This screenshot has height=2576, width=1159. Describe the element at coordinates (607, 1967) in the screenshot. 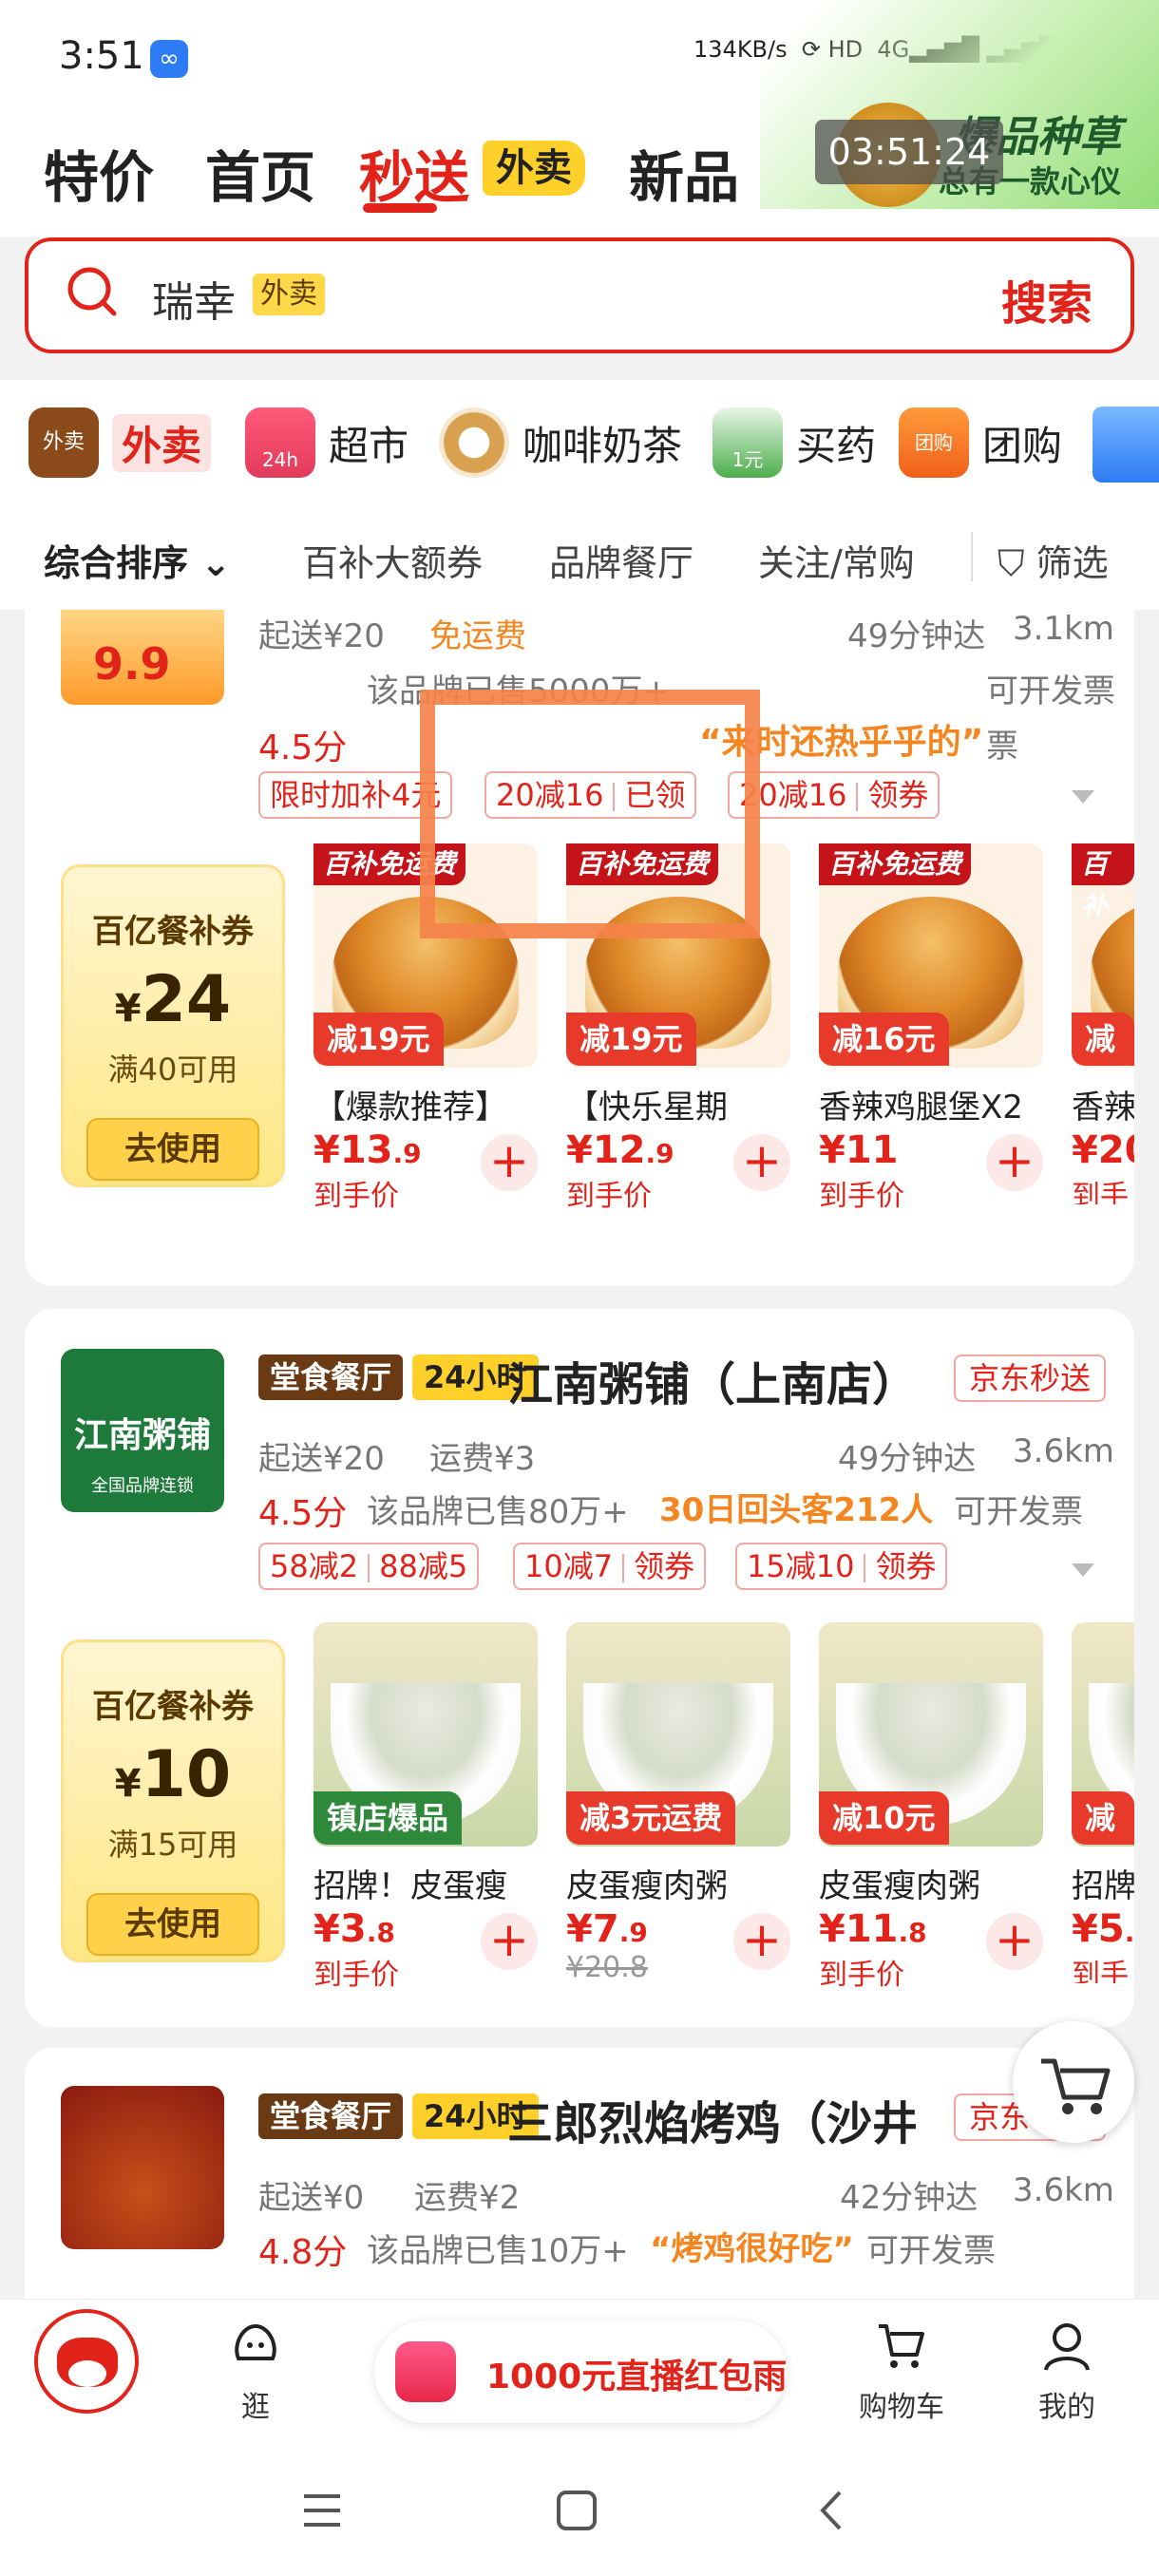

I see `original-price: ¥20.8` at that location.